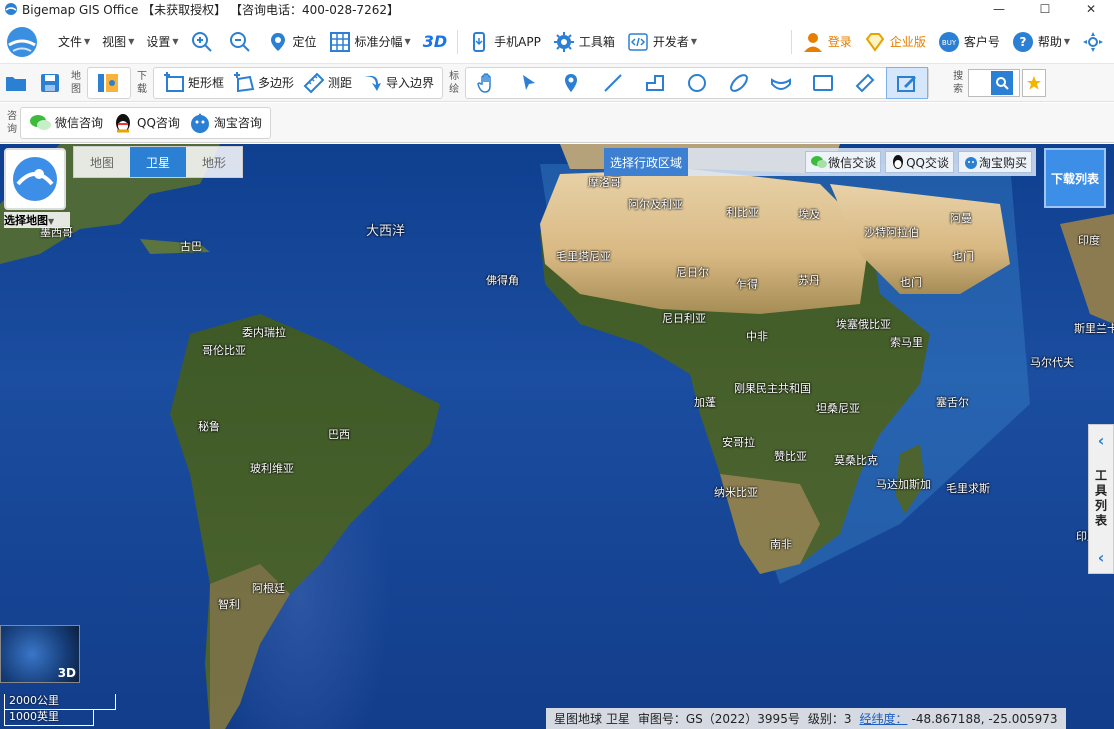 The height and width of the screenshot is (729, 1114). Describe the element at coordinates (984, 718) in the screenshot. I see `status-coords: -48.867188, -25.005973` at that location.